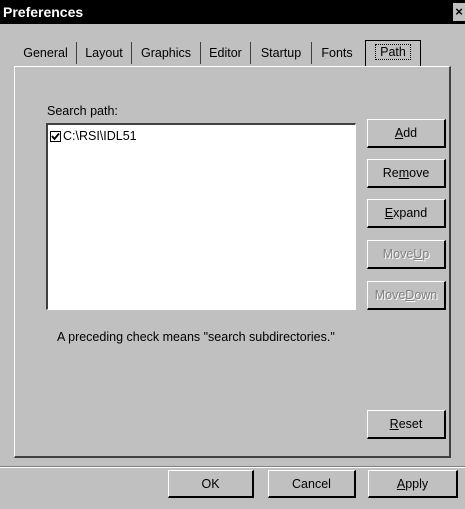 Image resolution: width=465 pixels, height=509 pixels. I want to click on divider, so click(232, 467).